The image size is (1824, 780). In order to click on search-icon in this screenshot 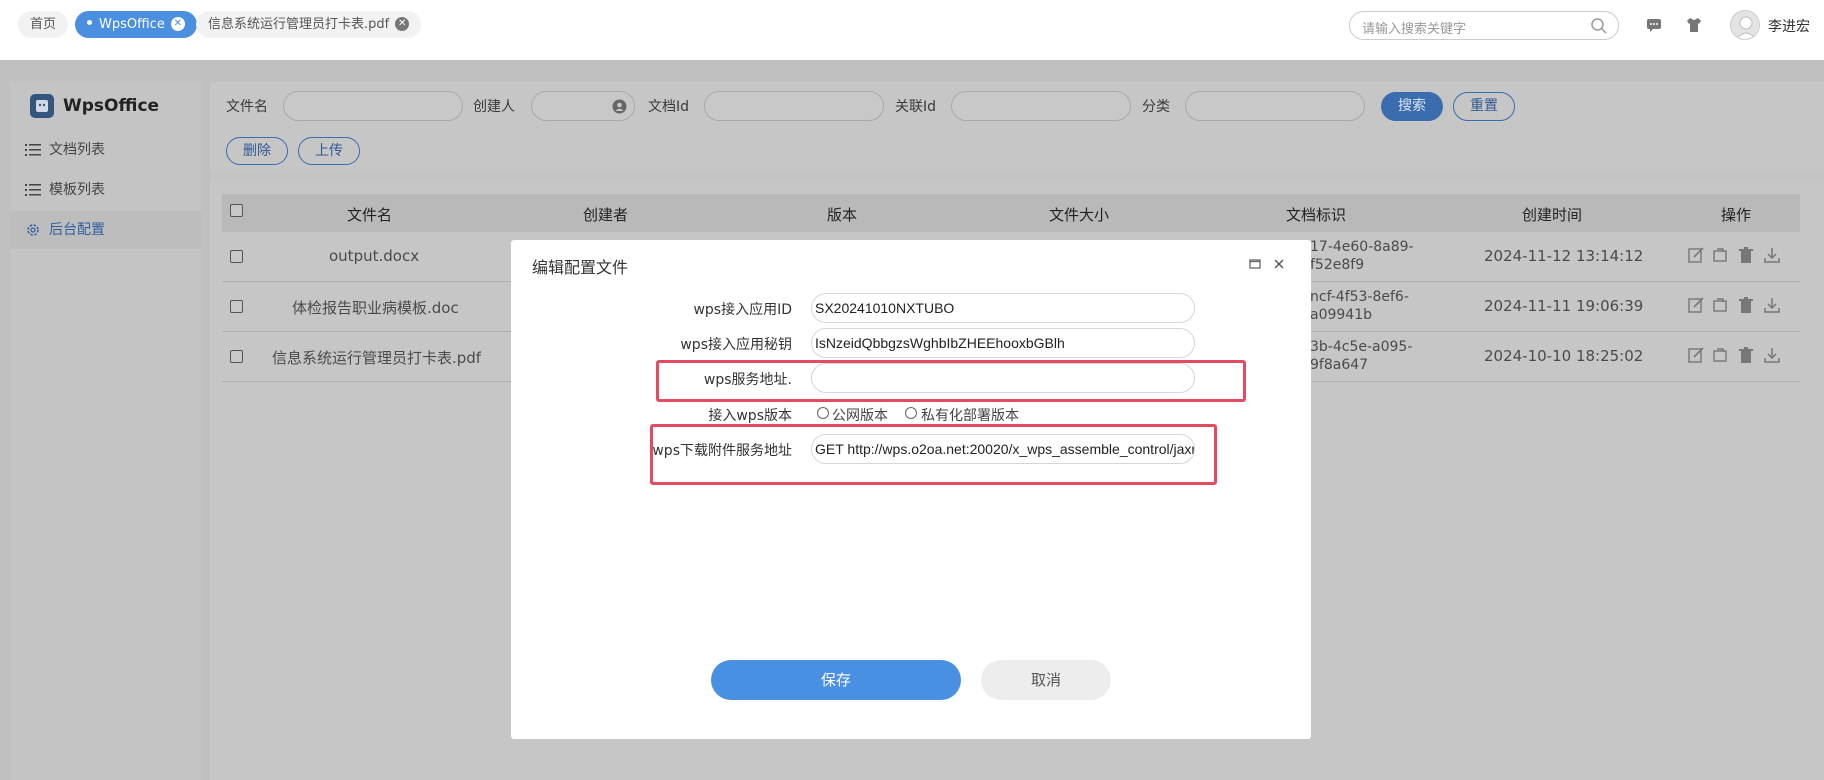, I will do `click(1599, 26)`.